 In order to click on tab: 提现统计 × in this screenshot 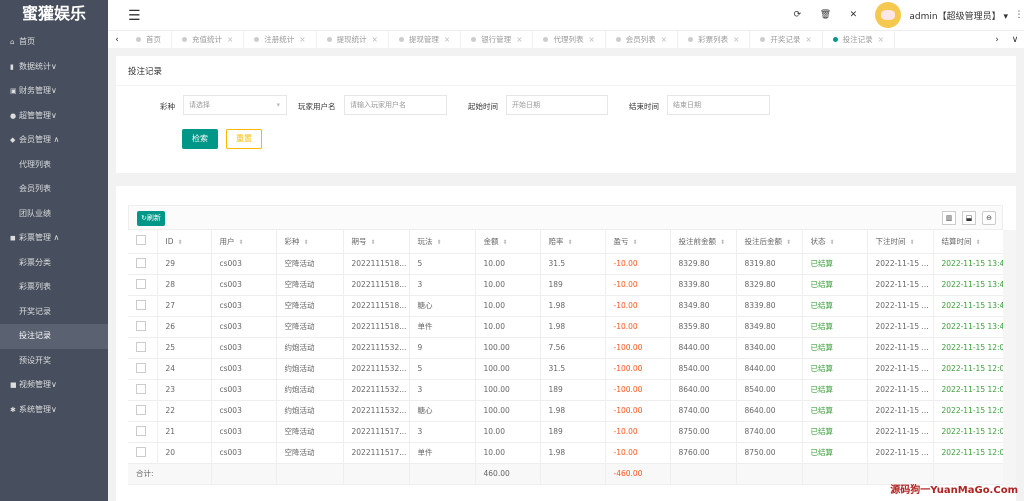, I will do `click(353, 39)`.